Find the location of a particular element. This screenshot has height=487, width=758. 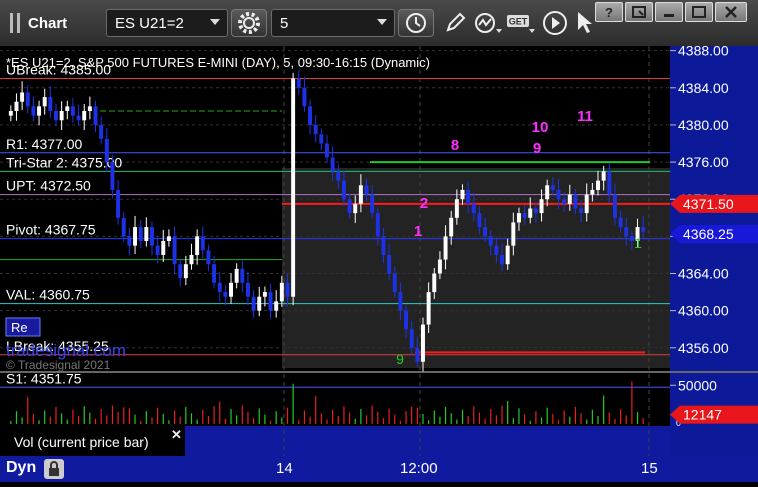

get-button: GET is located at coordinates (521, 23).